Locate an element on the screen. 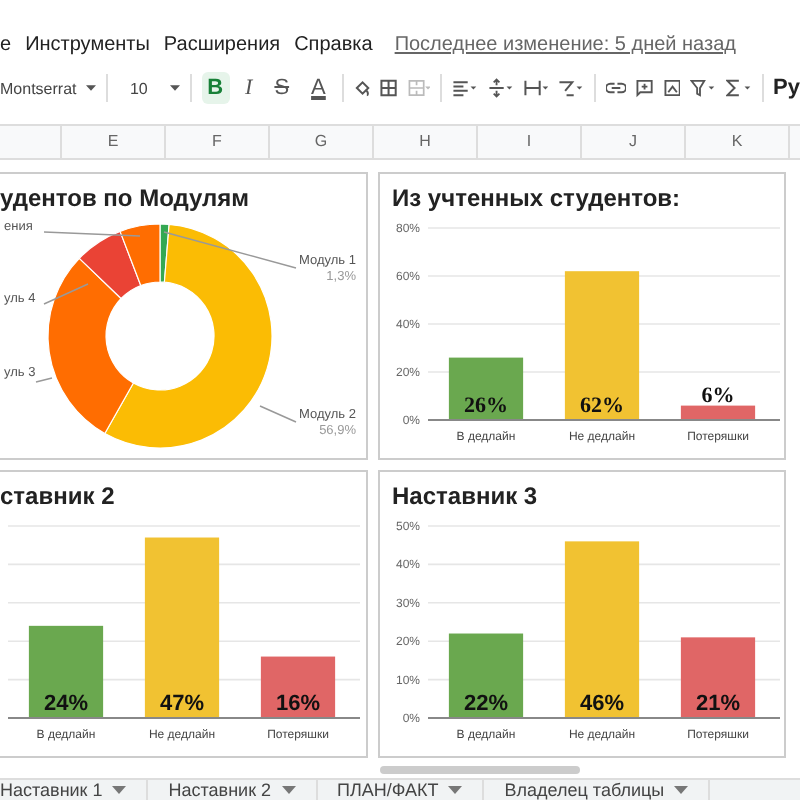  fill-color-icon is located at coordinates (362, 88).